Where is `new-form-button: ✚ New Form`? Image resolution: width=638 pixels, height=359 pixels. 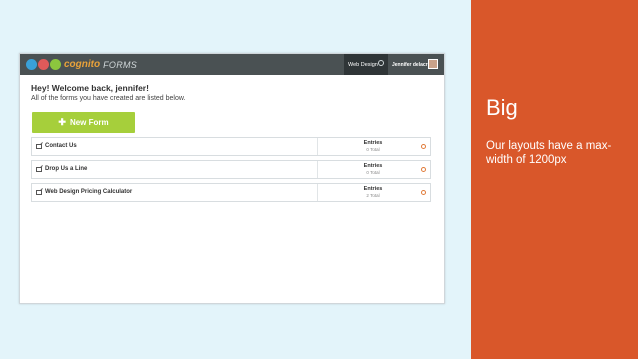
new-form-button: ✚ New Form is located at coordinates (83, 122).